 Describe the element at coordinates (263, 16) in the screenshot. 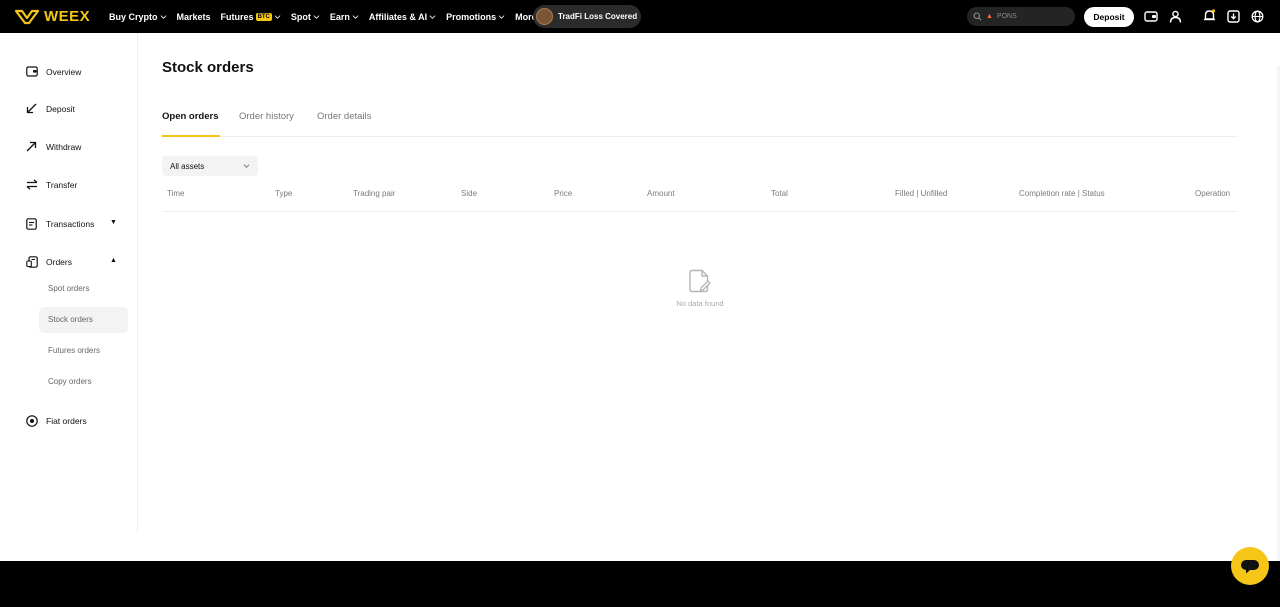

I see `futures-badge: BTC` at that location.